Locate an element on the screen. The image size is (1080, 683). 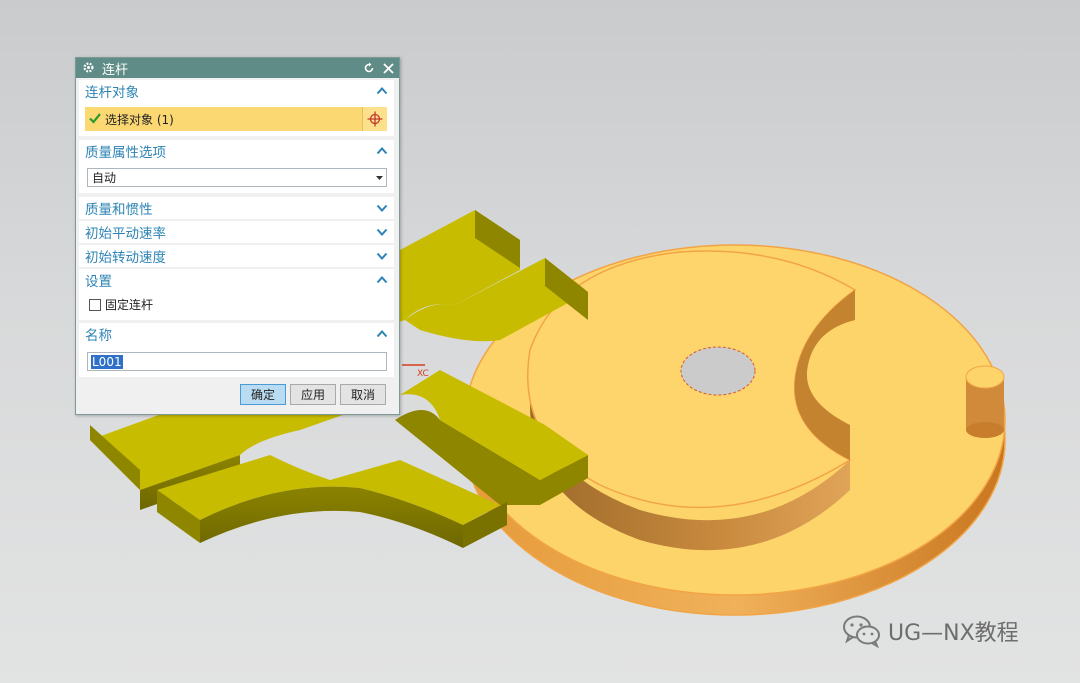
mass-props-header: 质量属性选项 is located at coordinates (236, 151).